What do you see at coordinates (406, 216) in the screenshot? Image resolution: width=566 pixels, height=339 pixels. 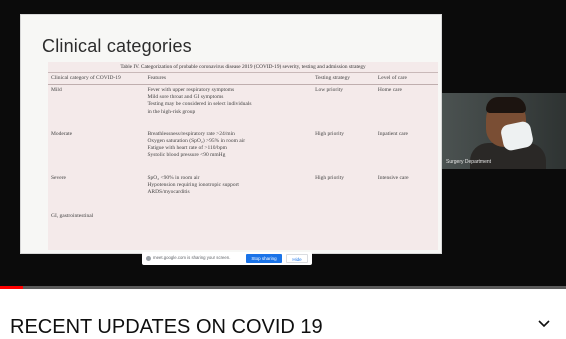 I see `care-cell` at bounding box center [406, 216].